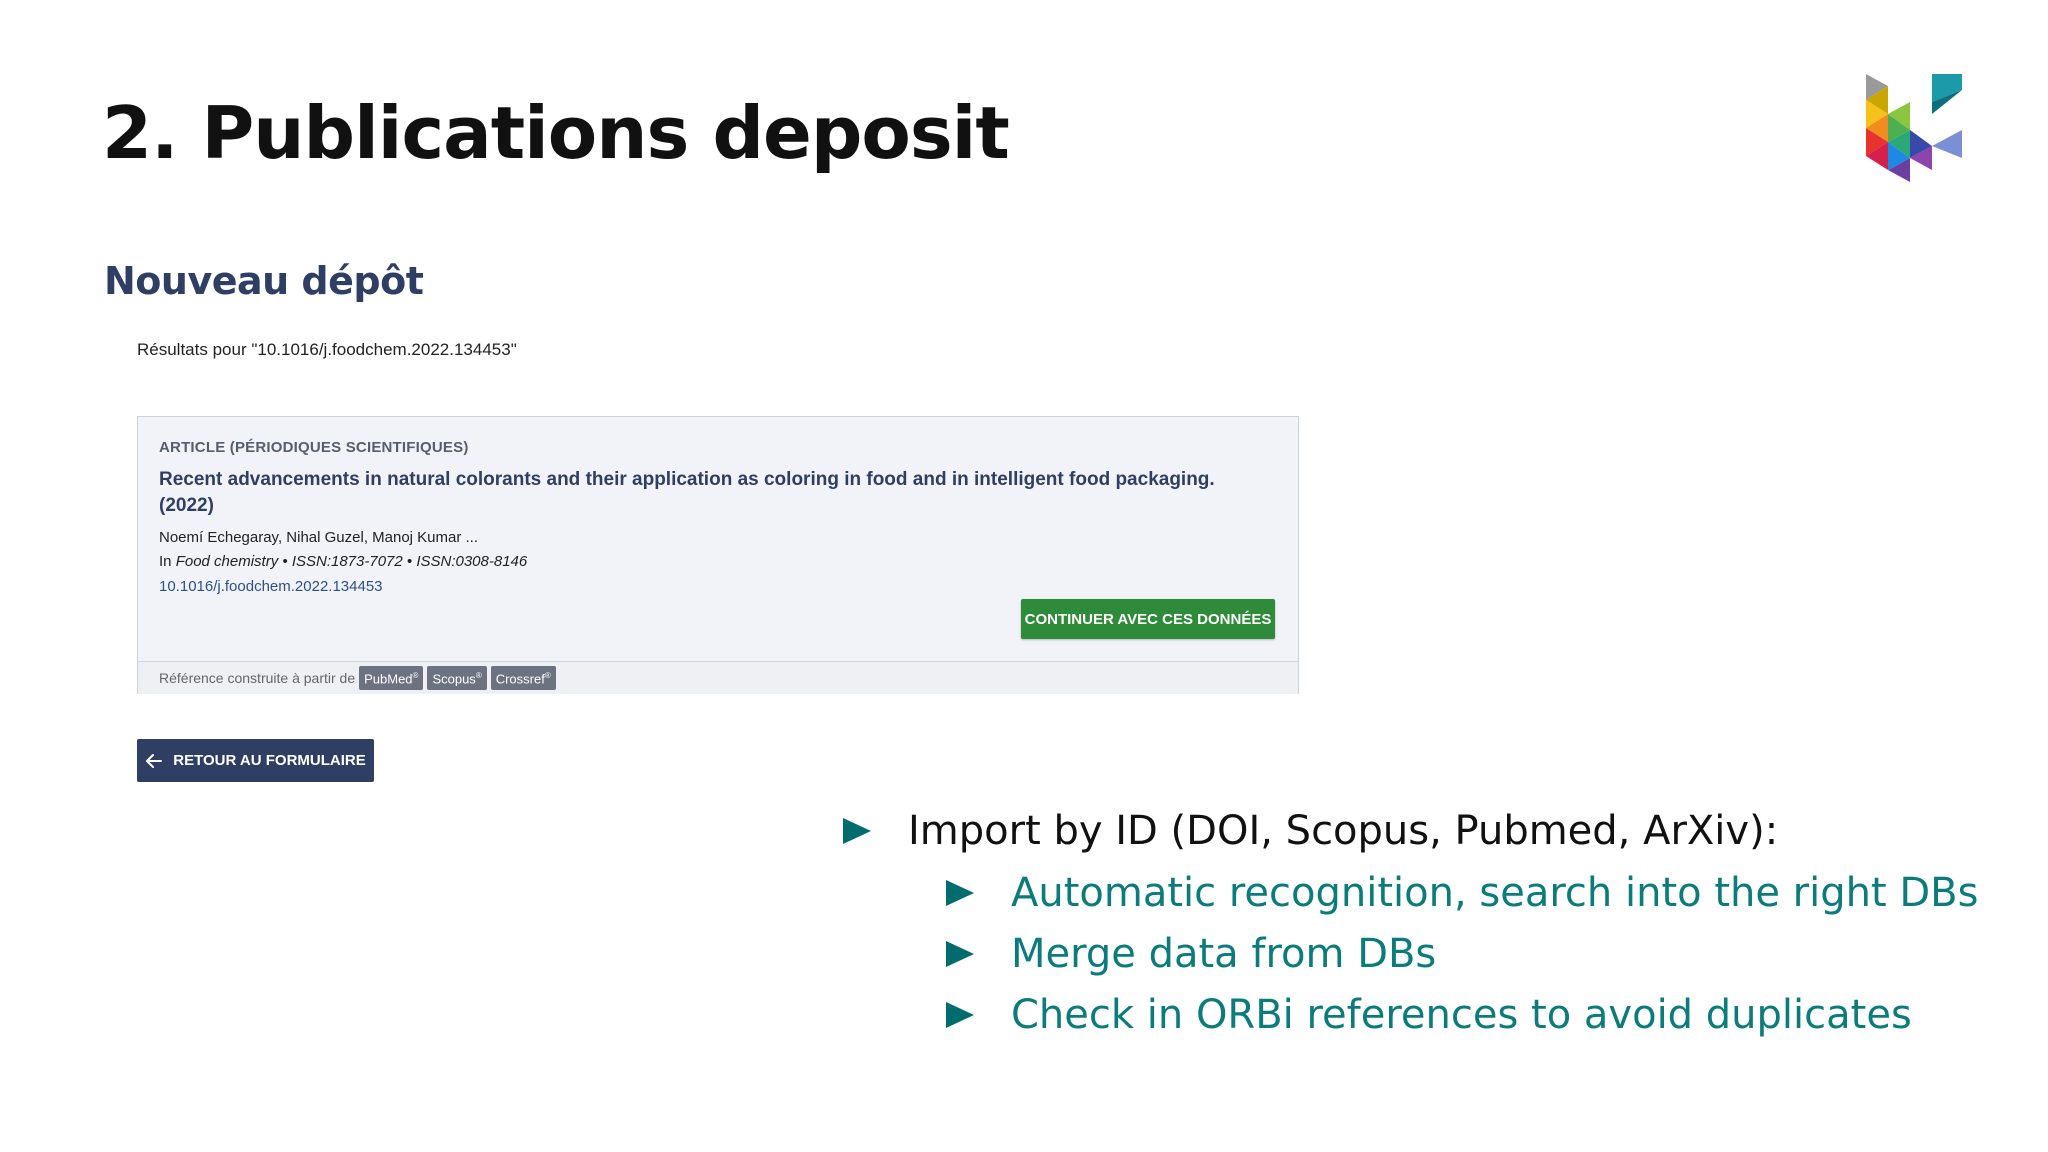 This screenshot has width=2048, height=1152. I want to click on page-heading: Nouveau dépôt, so click(264, 281).